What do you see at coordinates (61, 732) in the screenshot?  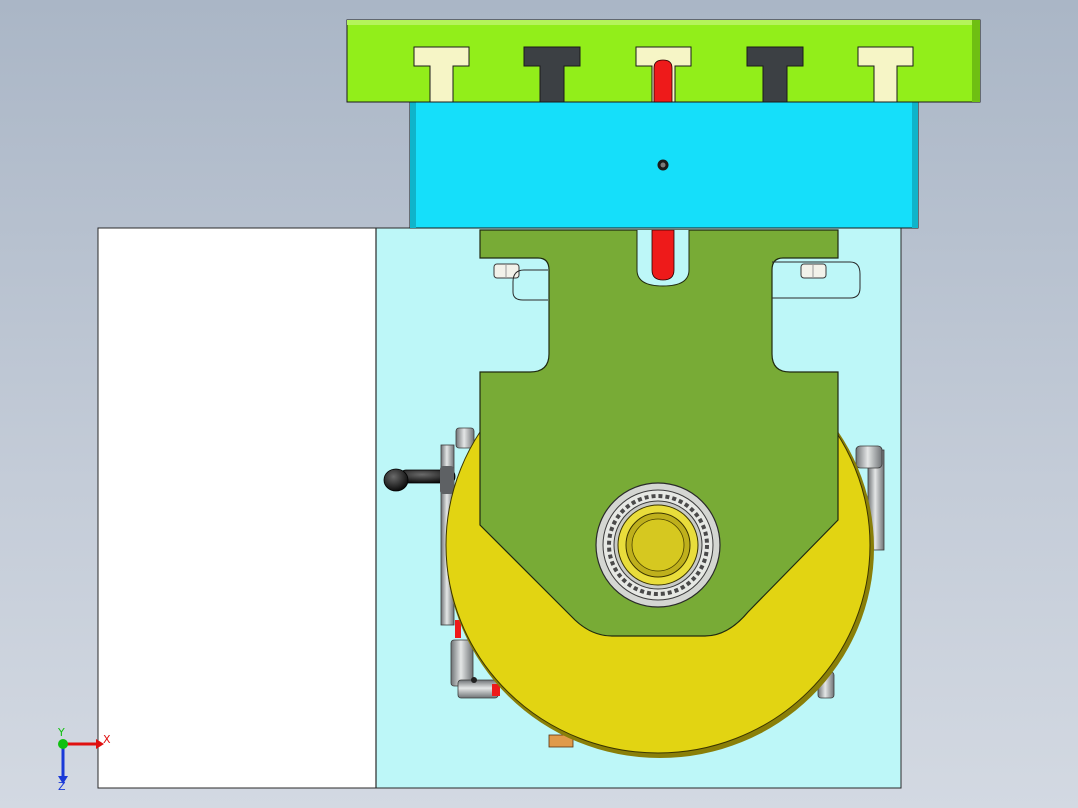 I see `axis-y-label: Y` at bounding box center [61, 732].